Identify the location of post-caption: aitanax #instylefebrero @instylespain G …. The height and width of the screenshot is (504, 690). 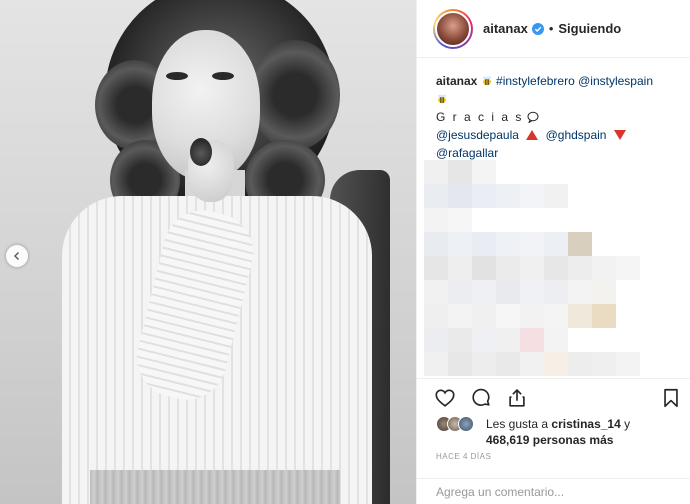
(556, 117).